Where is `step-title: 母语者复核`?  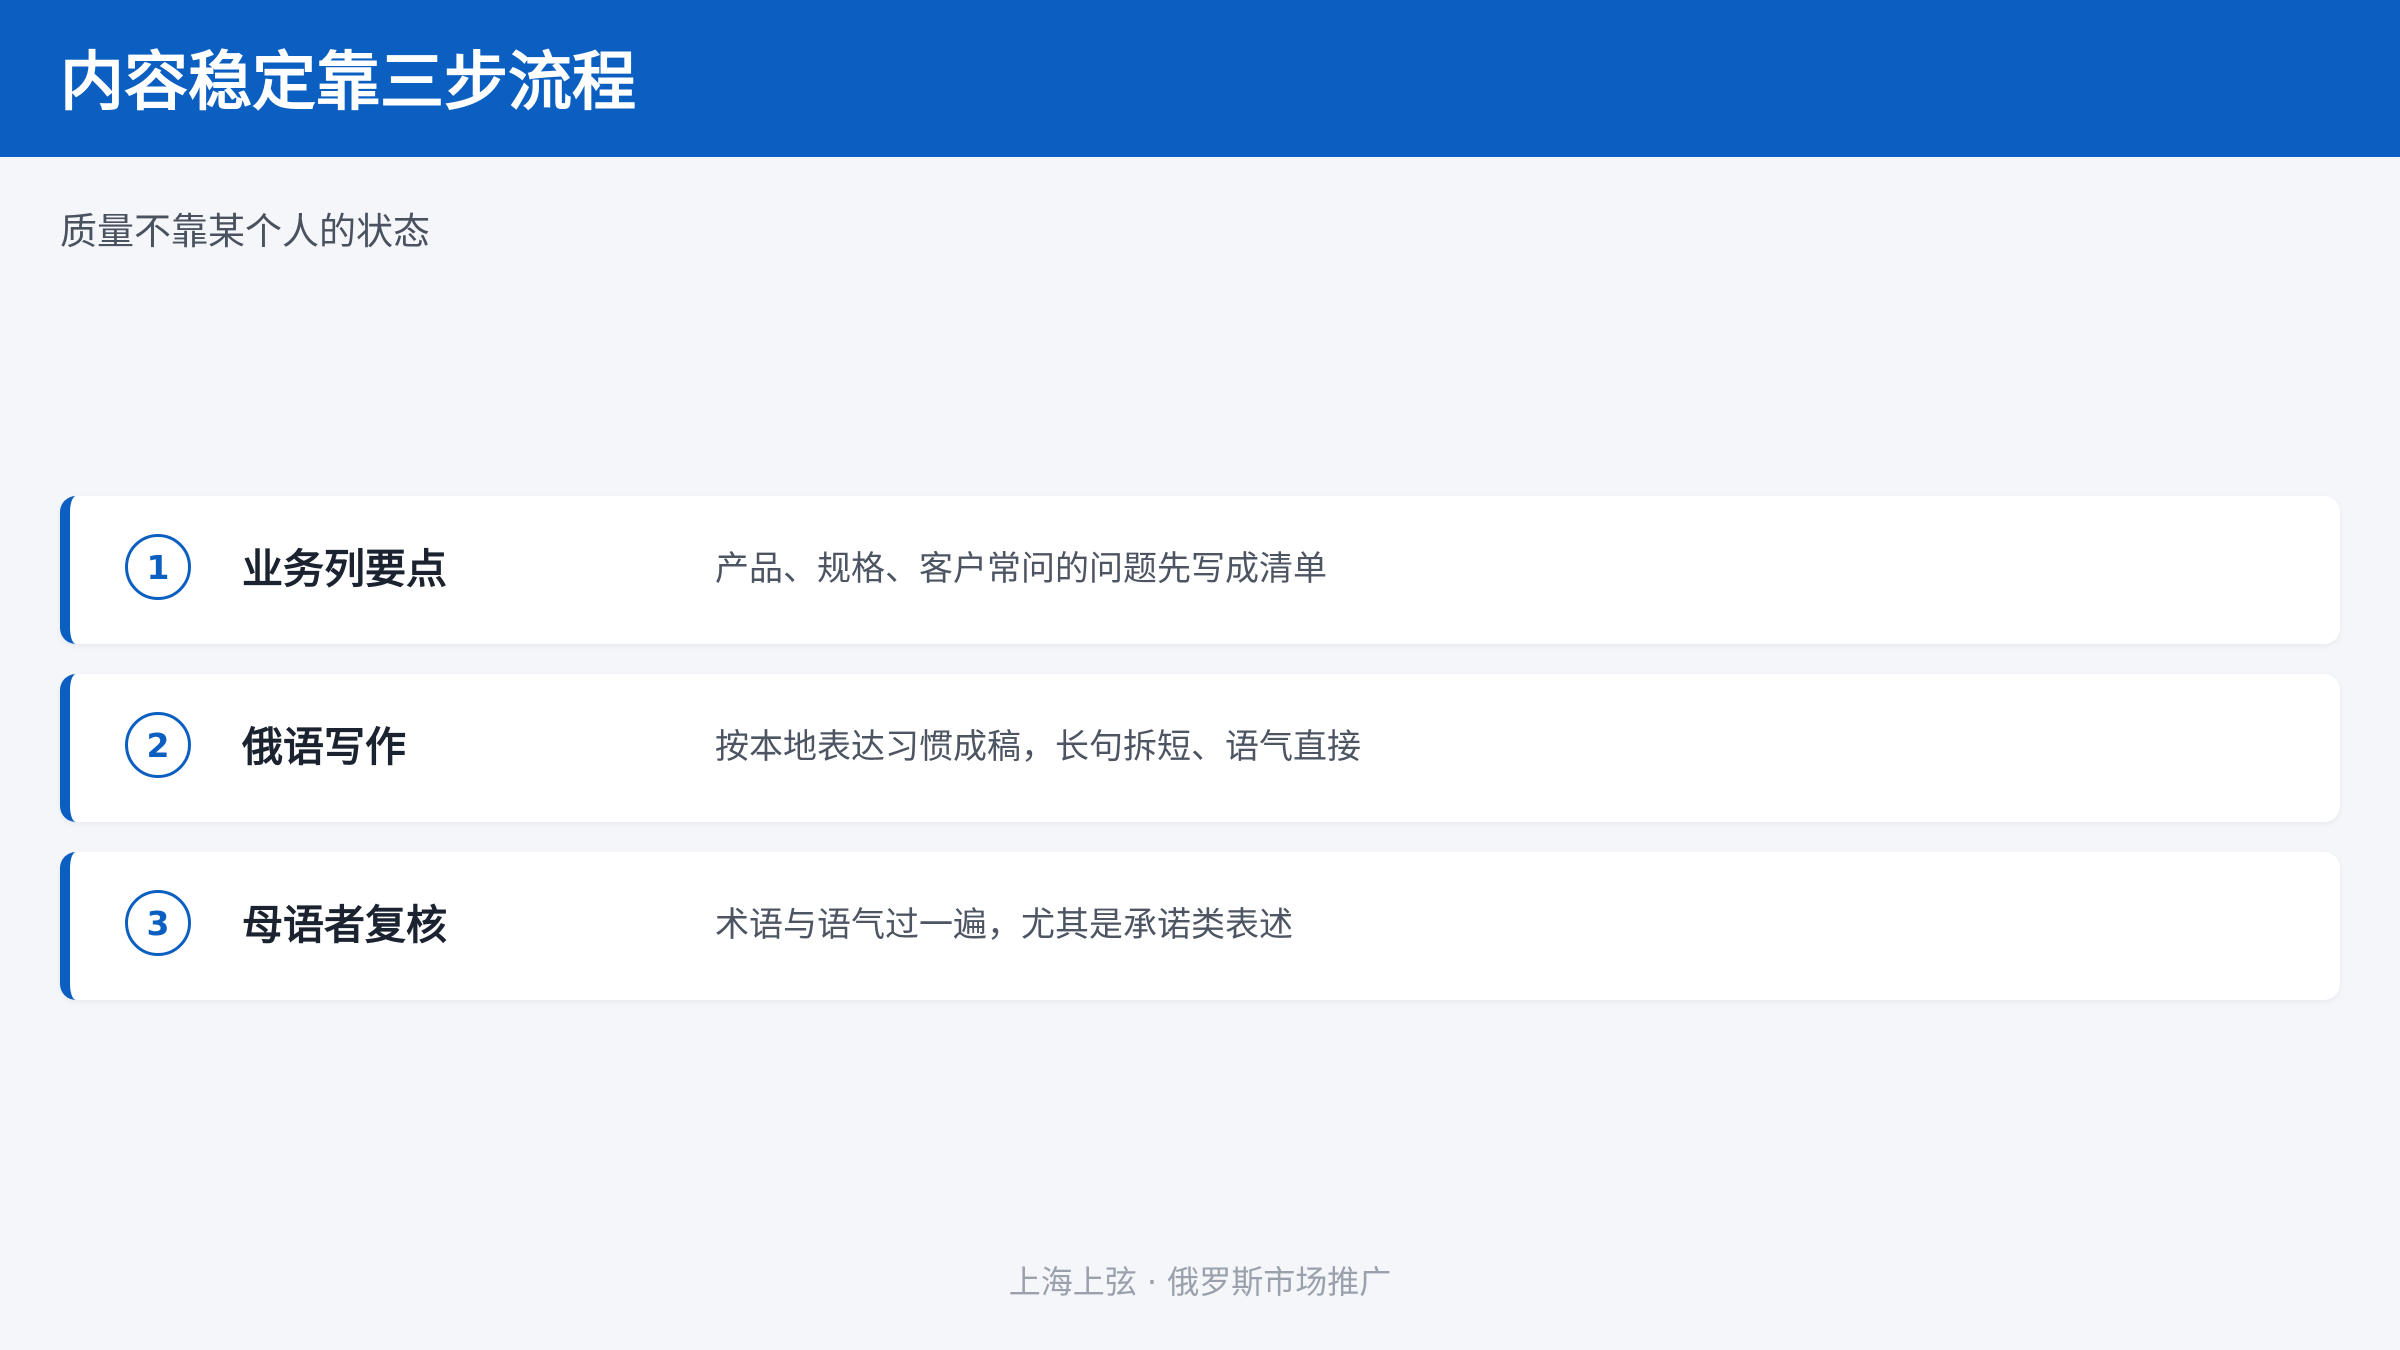 step-title: 母语者复核 is located at coordinates (344, 925).